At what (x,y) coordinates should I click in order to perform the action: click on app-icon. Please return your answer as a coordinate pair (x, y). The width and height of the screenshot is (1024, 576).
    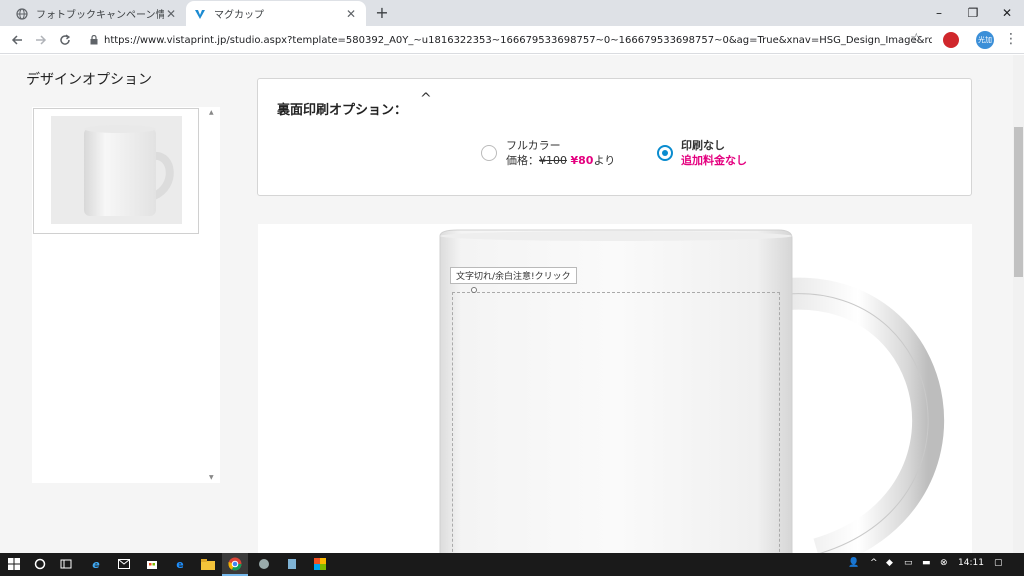
    Looking at the image, I should click on (264, 564).